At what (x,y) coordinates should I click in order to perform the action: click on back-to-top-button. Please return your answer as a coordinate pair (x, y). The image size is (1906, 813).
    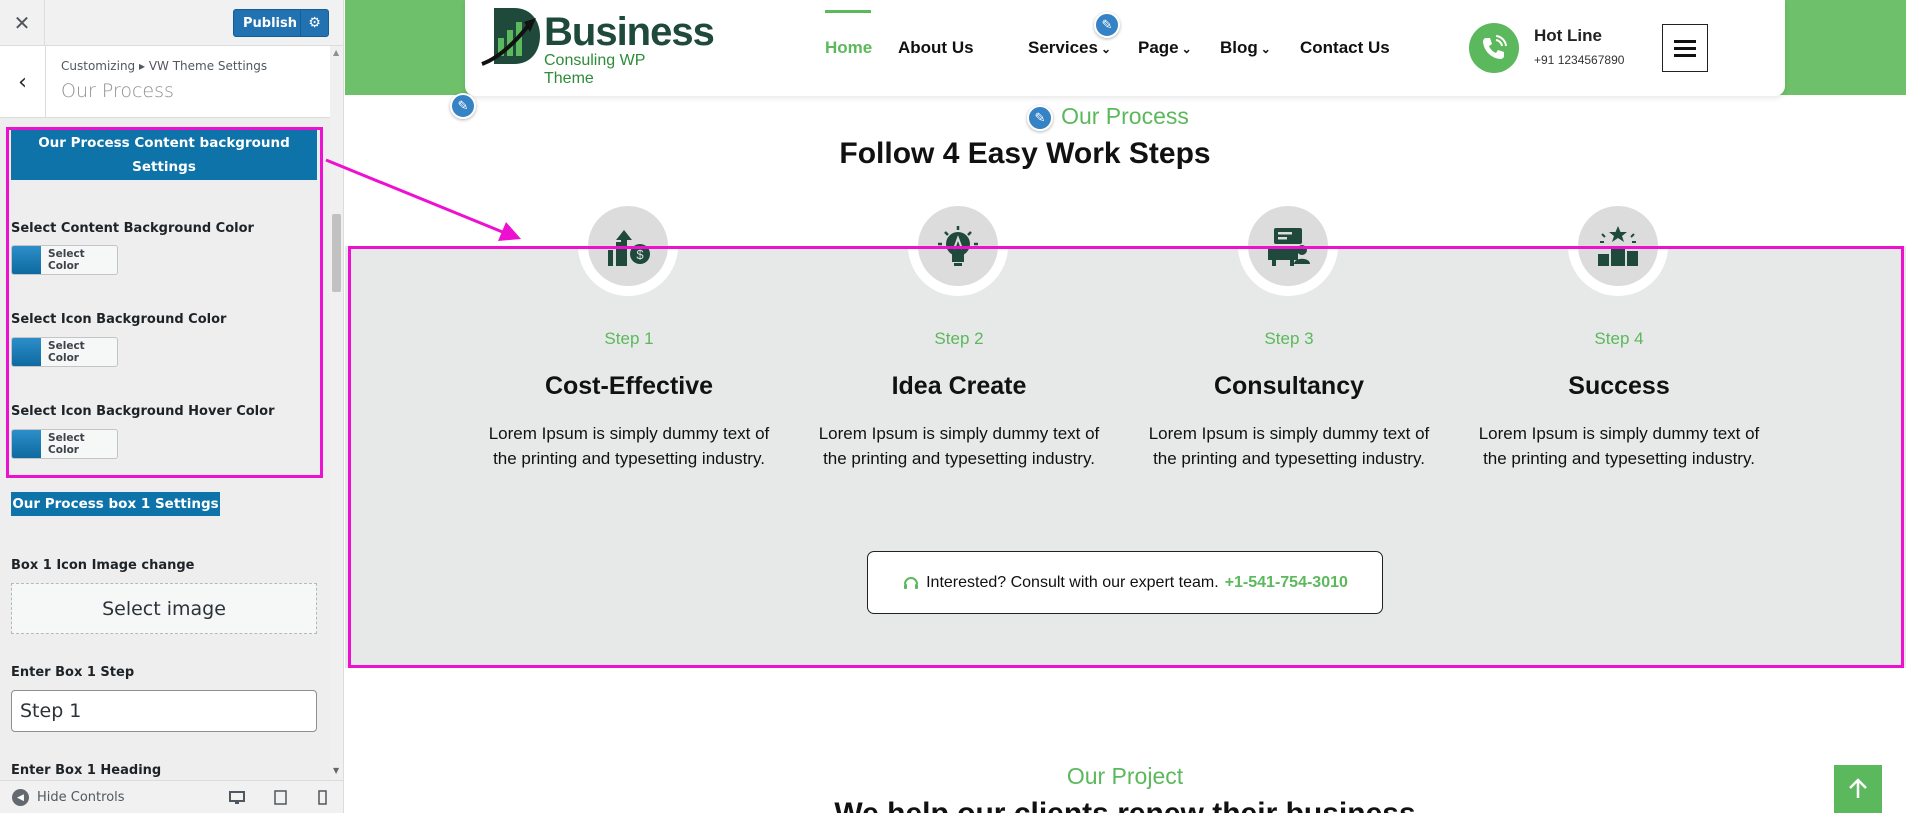
    Looking at the image, I should click on (1858, 789).